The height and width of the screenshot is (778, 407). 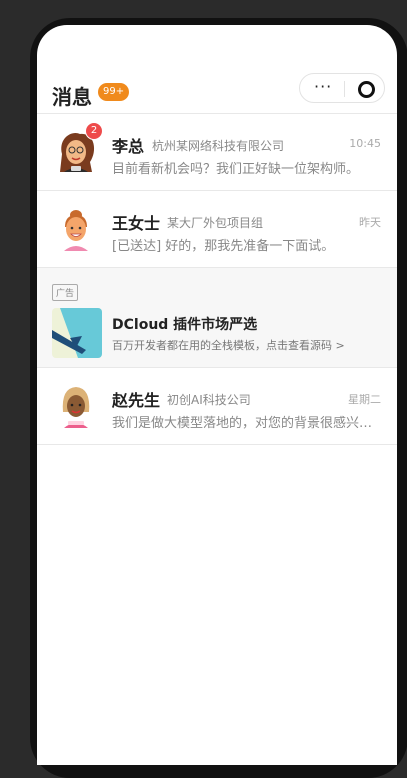 I want to click on message-time: 昨天, so click(x=370, y=222).